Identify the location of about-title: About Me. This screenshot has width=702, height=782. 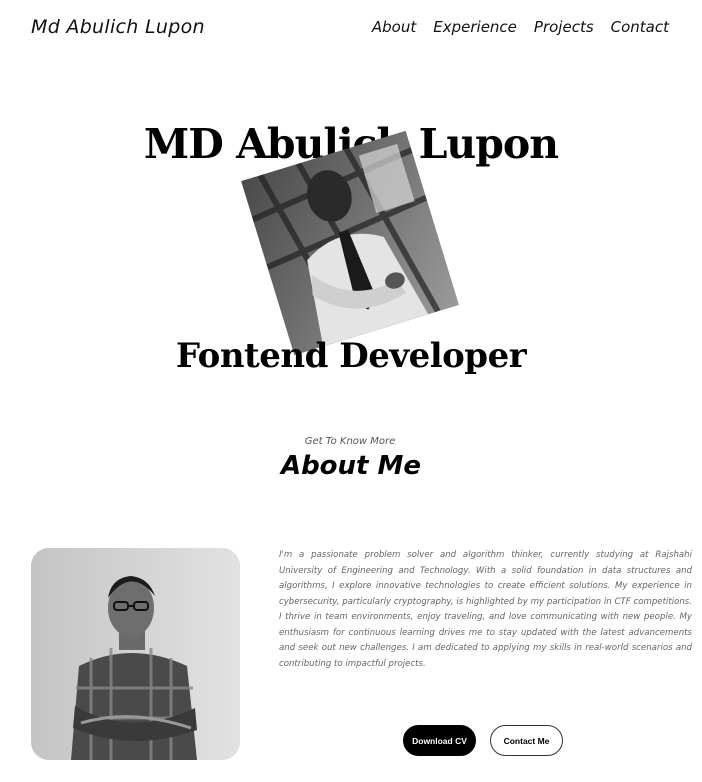
(351, 466).